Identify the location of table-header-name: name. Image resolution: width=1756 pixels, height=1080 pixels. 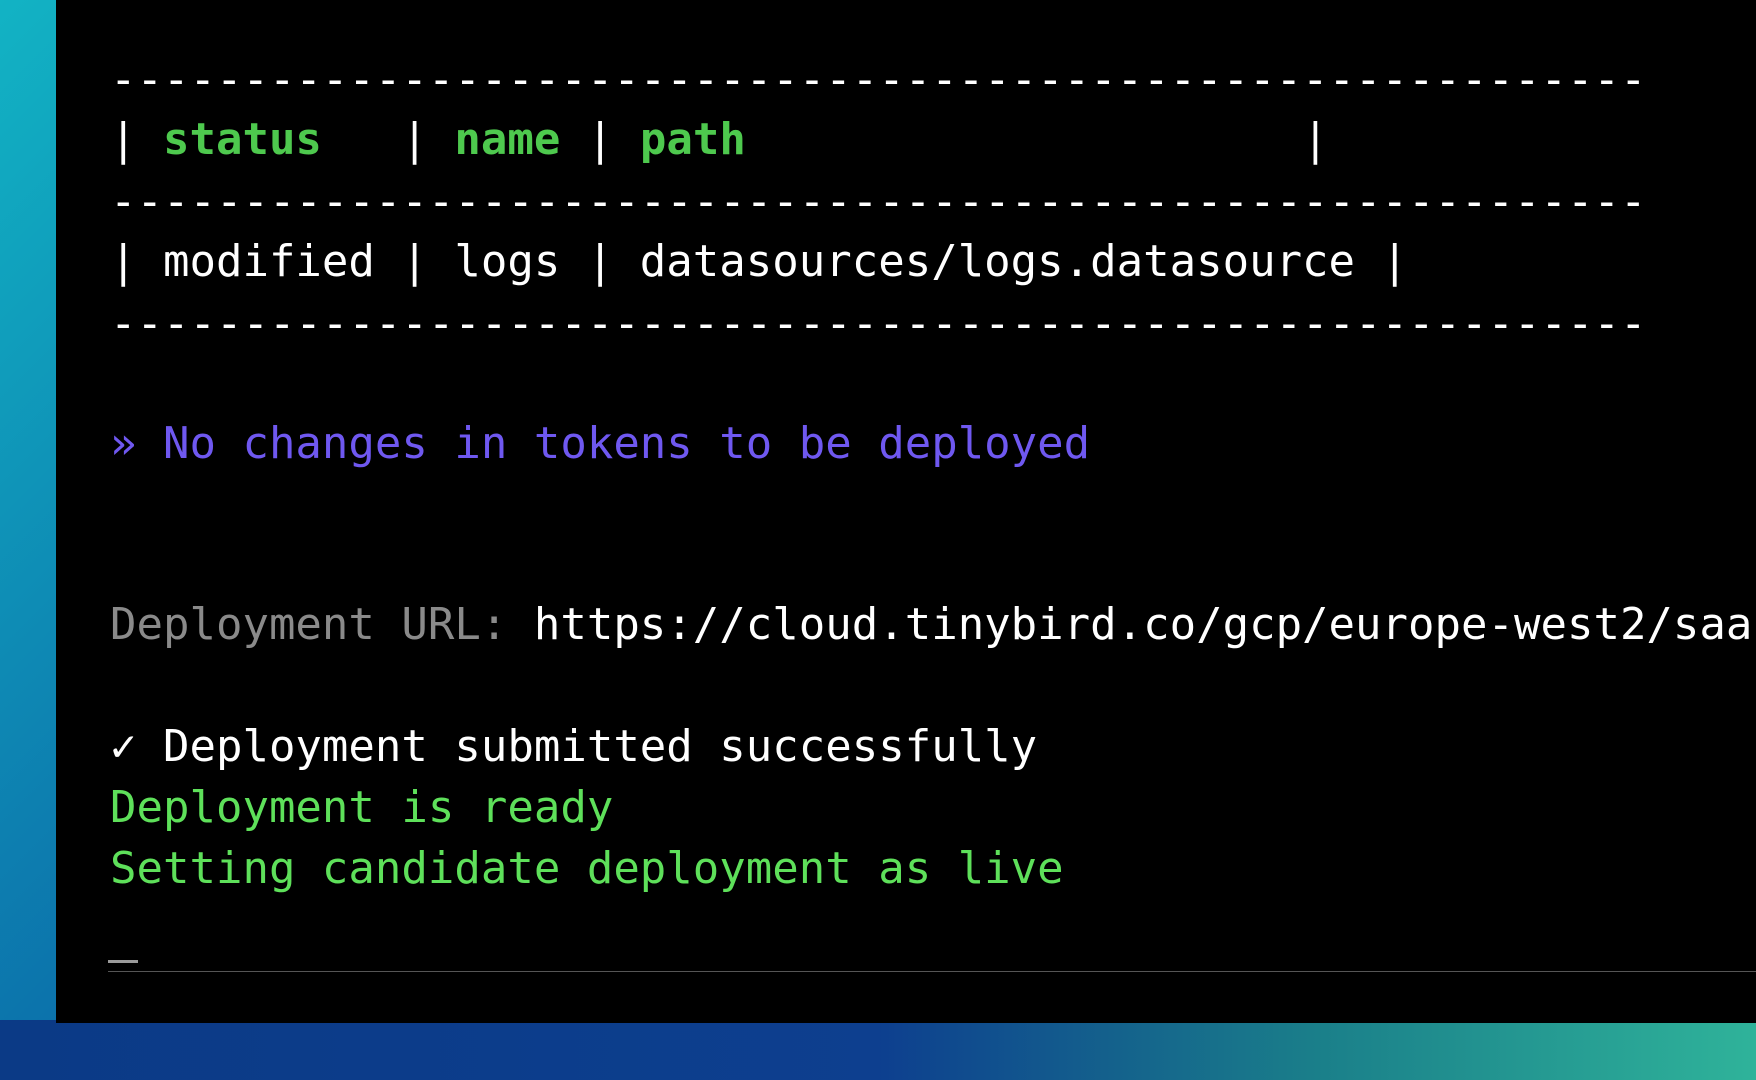
(507, 139).